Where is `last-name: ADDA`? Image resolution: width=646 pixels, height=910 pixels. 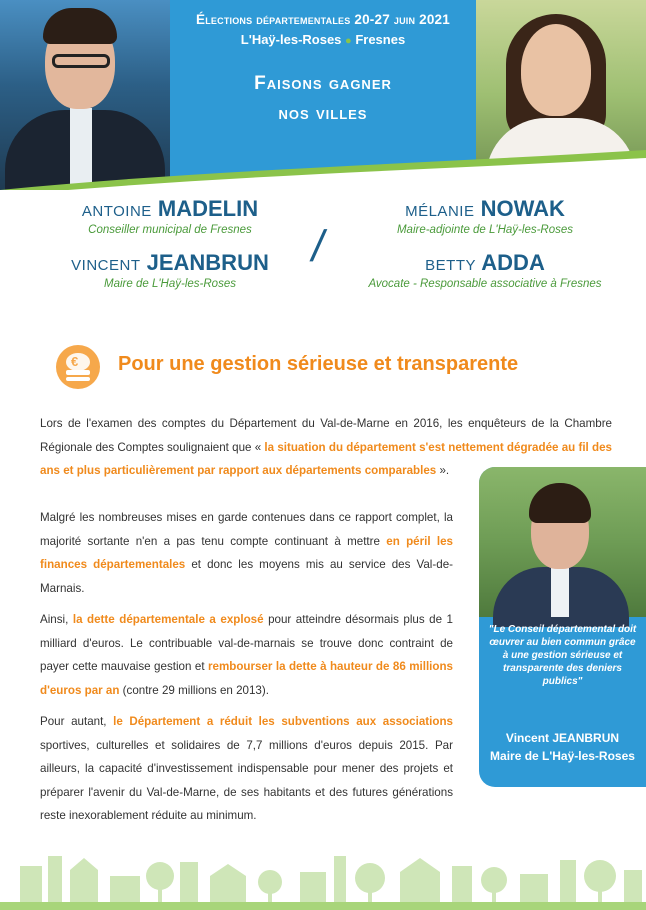 last-name: ADDA is located at coordinates (513, 262).